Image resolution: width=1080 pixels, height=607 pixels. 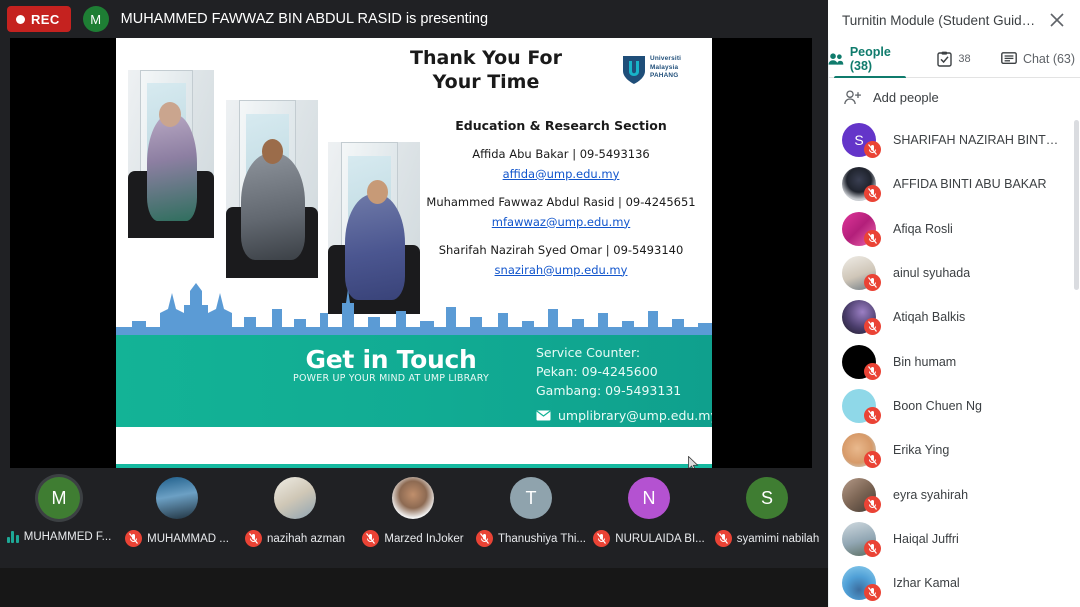 What do you see at coordinates (859, 140) in the screenshot?
I see `avatar-initial: S` at bounding box center [859, 140].